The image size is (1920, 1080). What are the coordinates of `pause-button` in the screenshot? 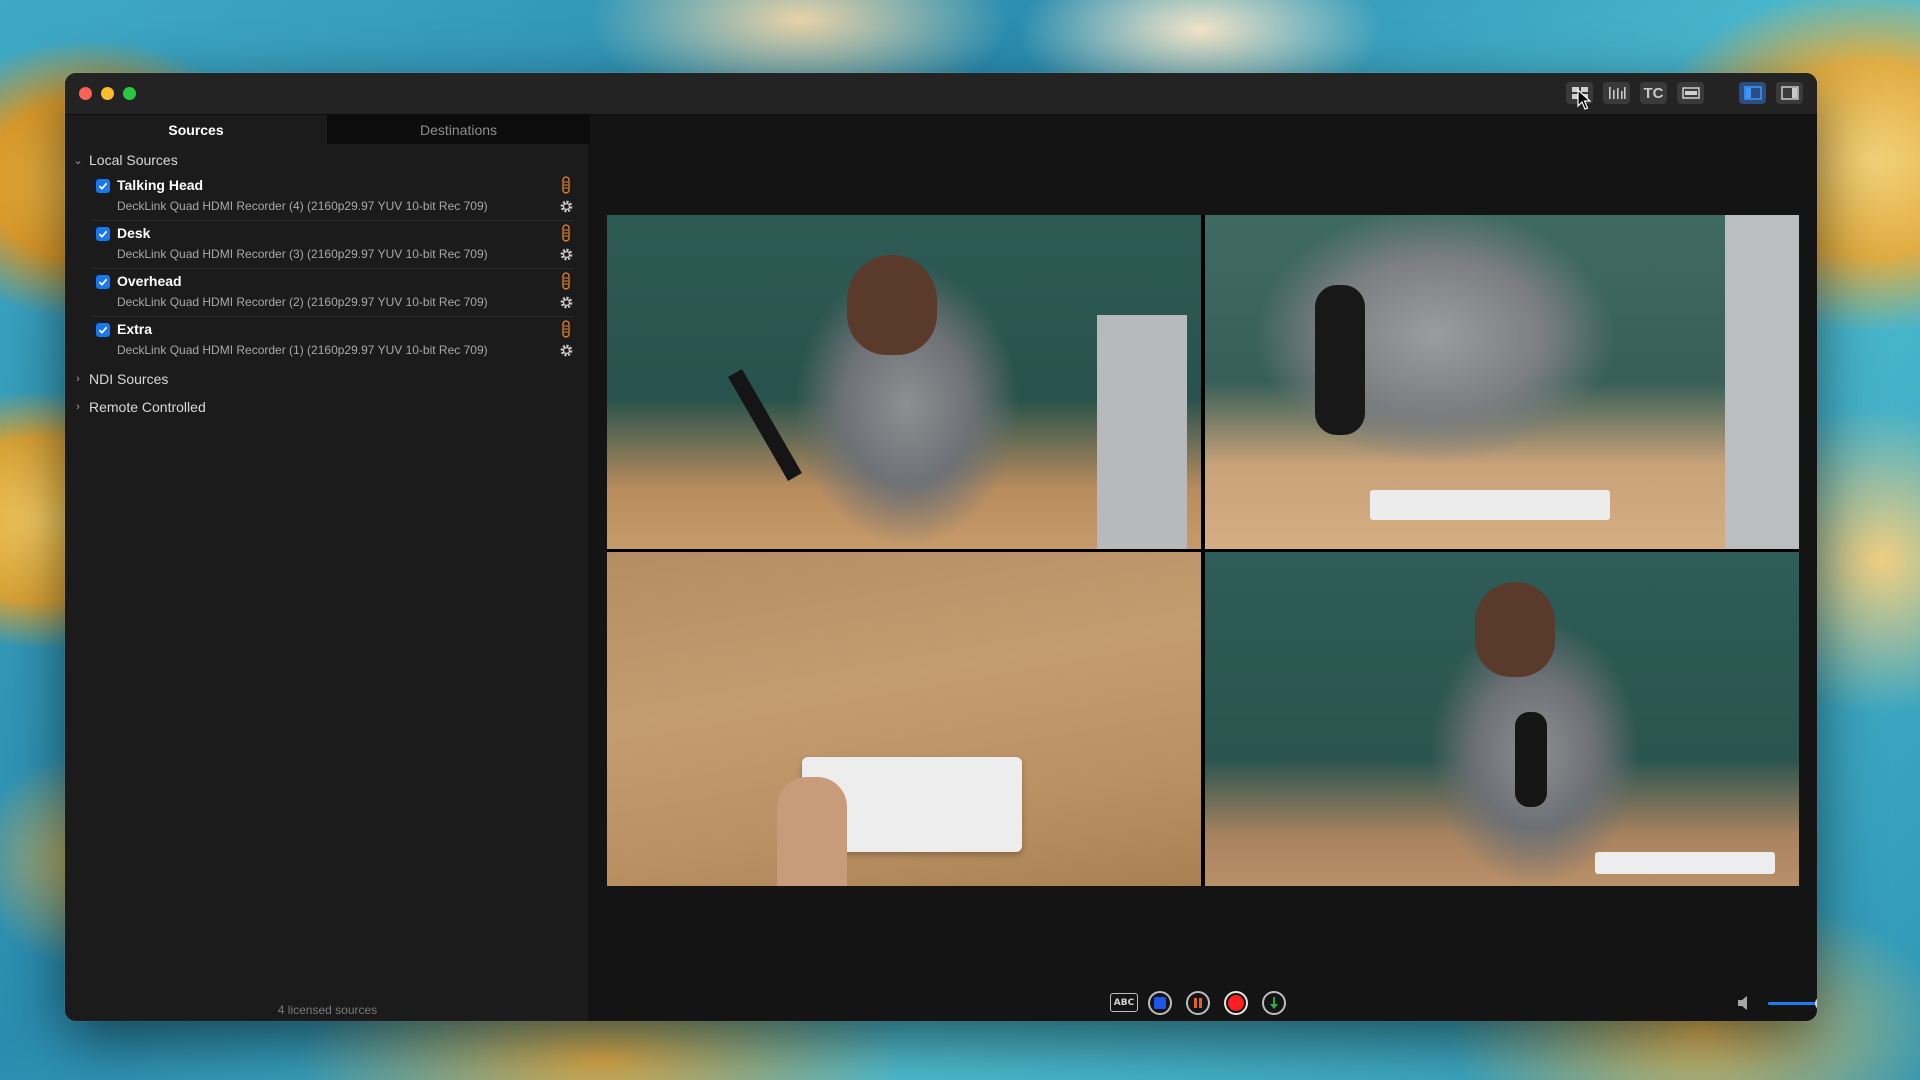 It's located at (1198, 1003).